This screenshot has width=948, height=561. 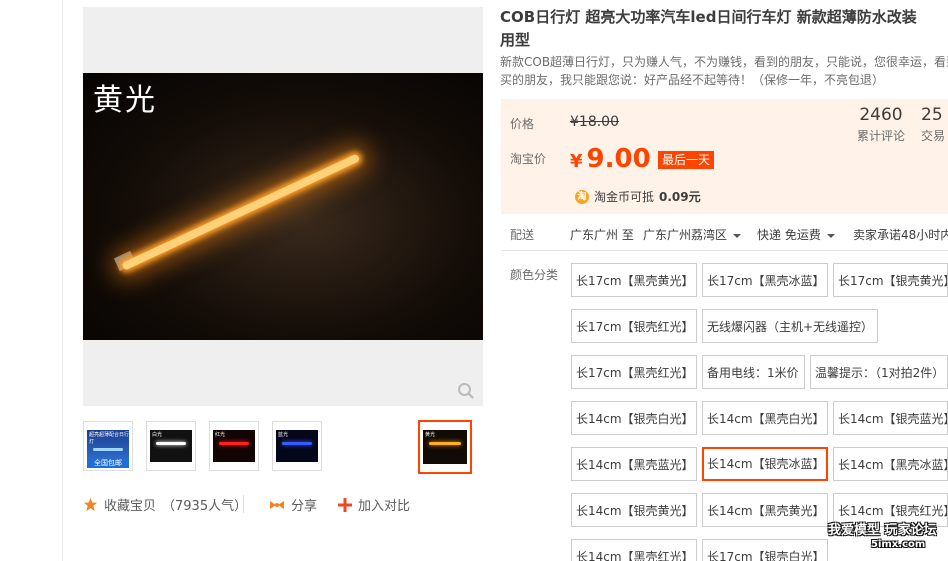 I want to click on page-left-rule, so click(x=62, y=280).